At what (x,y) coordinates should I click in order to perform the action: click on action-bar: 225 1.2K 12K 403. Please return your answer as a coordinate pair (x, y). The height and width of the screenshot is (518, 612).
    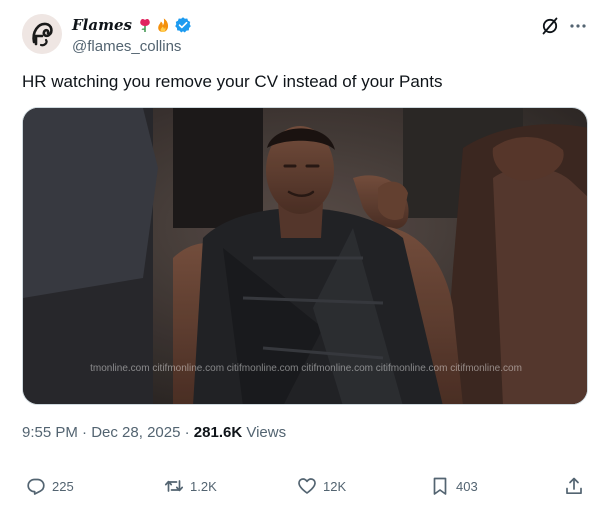
    Looking at the image, I should click on (306, 486).